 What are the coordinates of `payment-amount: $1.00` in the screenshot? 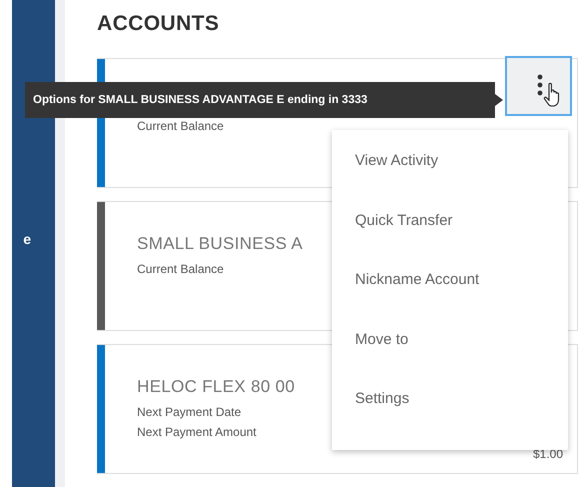 It's located at (547, 454).